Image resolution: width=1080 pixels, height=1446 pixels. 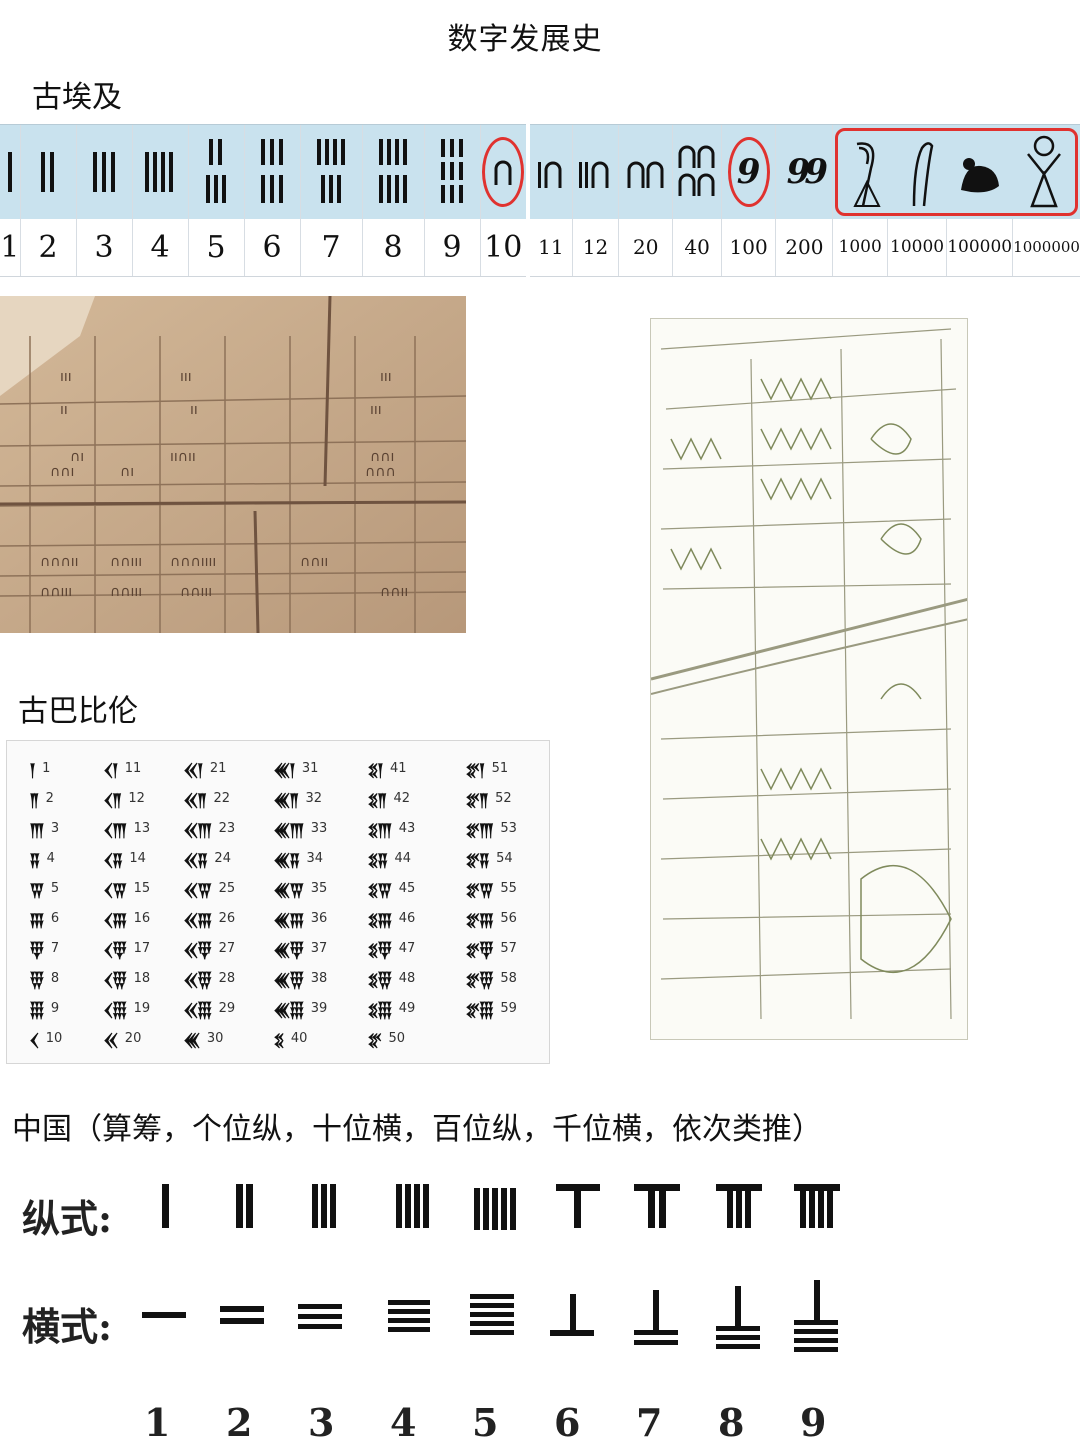 I want to click on egypt-number: 3, so click(x=103, y=247).